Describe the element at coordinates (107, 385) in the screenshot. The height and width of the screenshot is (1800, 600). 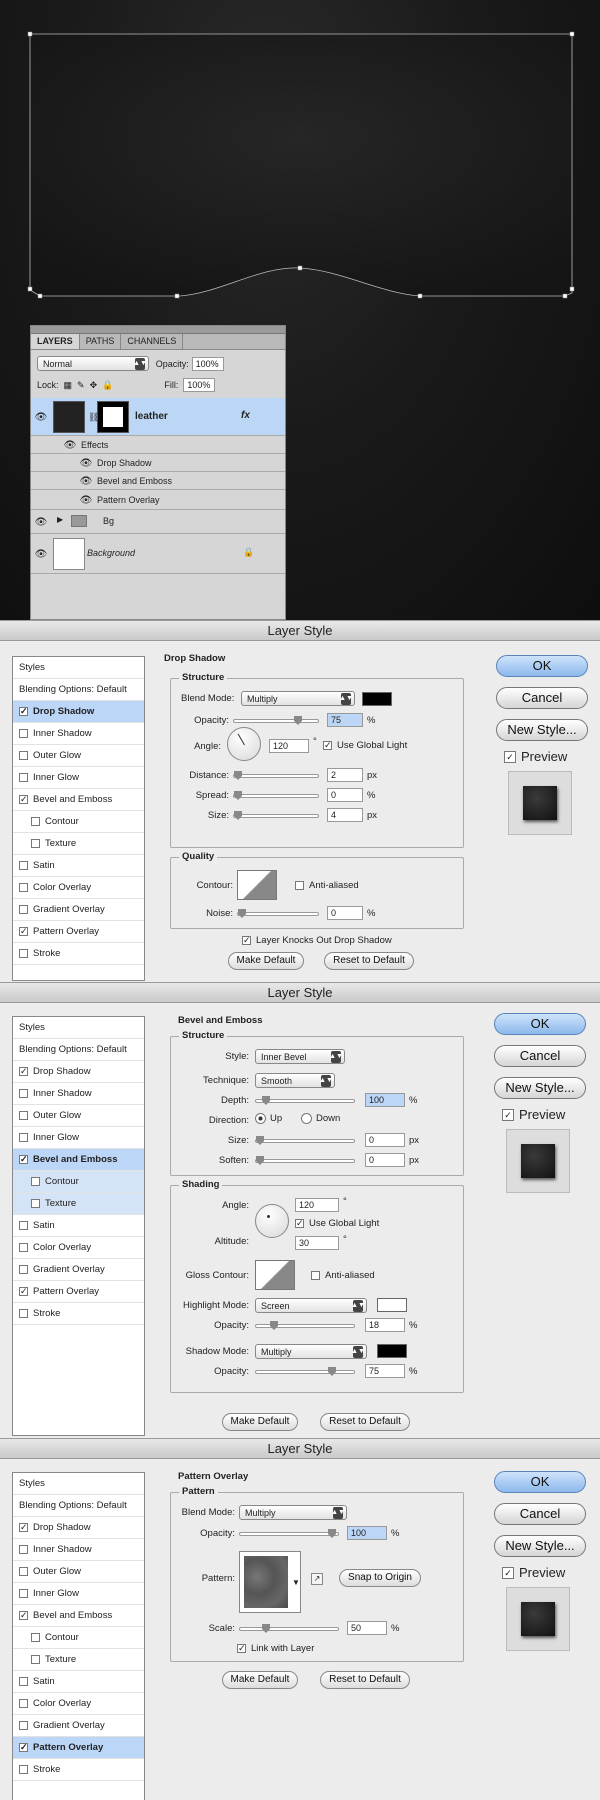
I see `lock-all-icon: 🔒` at that location.